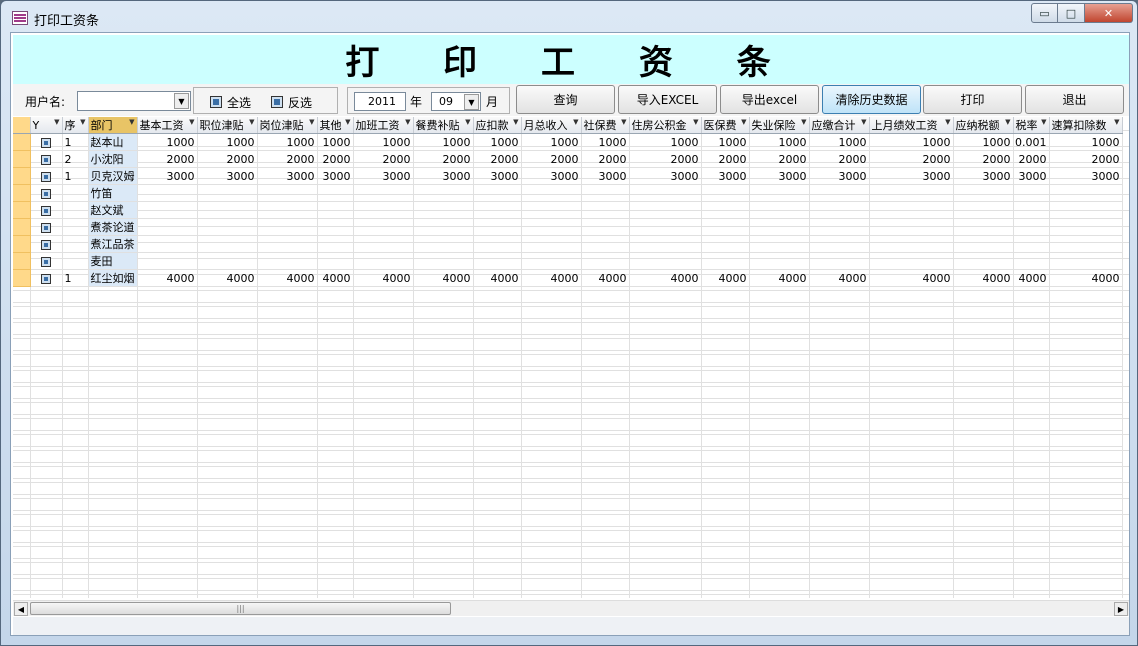  Describe the element at coordinates (839, 125) in the screenshot. I see `column-header: 应缴合计 ▼` at that location.